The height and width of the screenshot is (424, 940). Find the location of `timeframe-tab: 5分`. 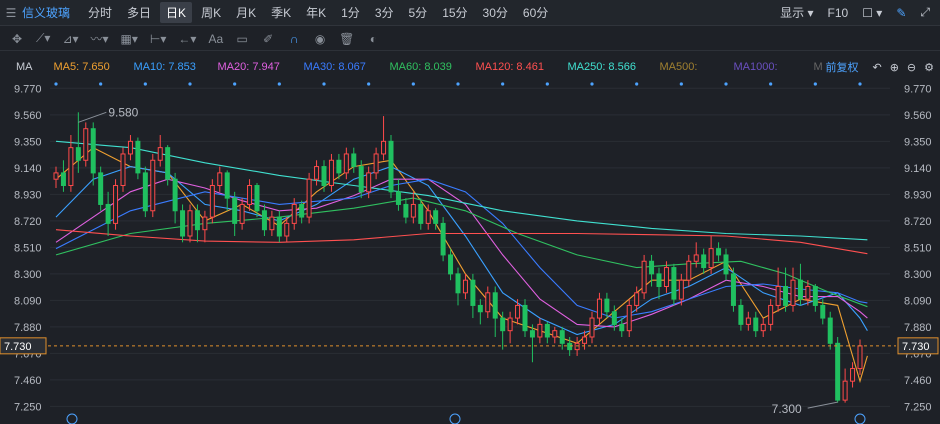

timeframe-tab: 5分 is located at coordinates (418, 12).